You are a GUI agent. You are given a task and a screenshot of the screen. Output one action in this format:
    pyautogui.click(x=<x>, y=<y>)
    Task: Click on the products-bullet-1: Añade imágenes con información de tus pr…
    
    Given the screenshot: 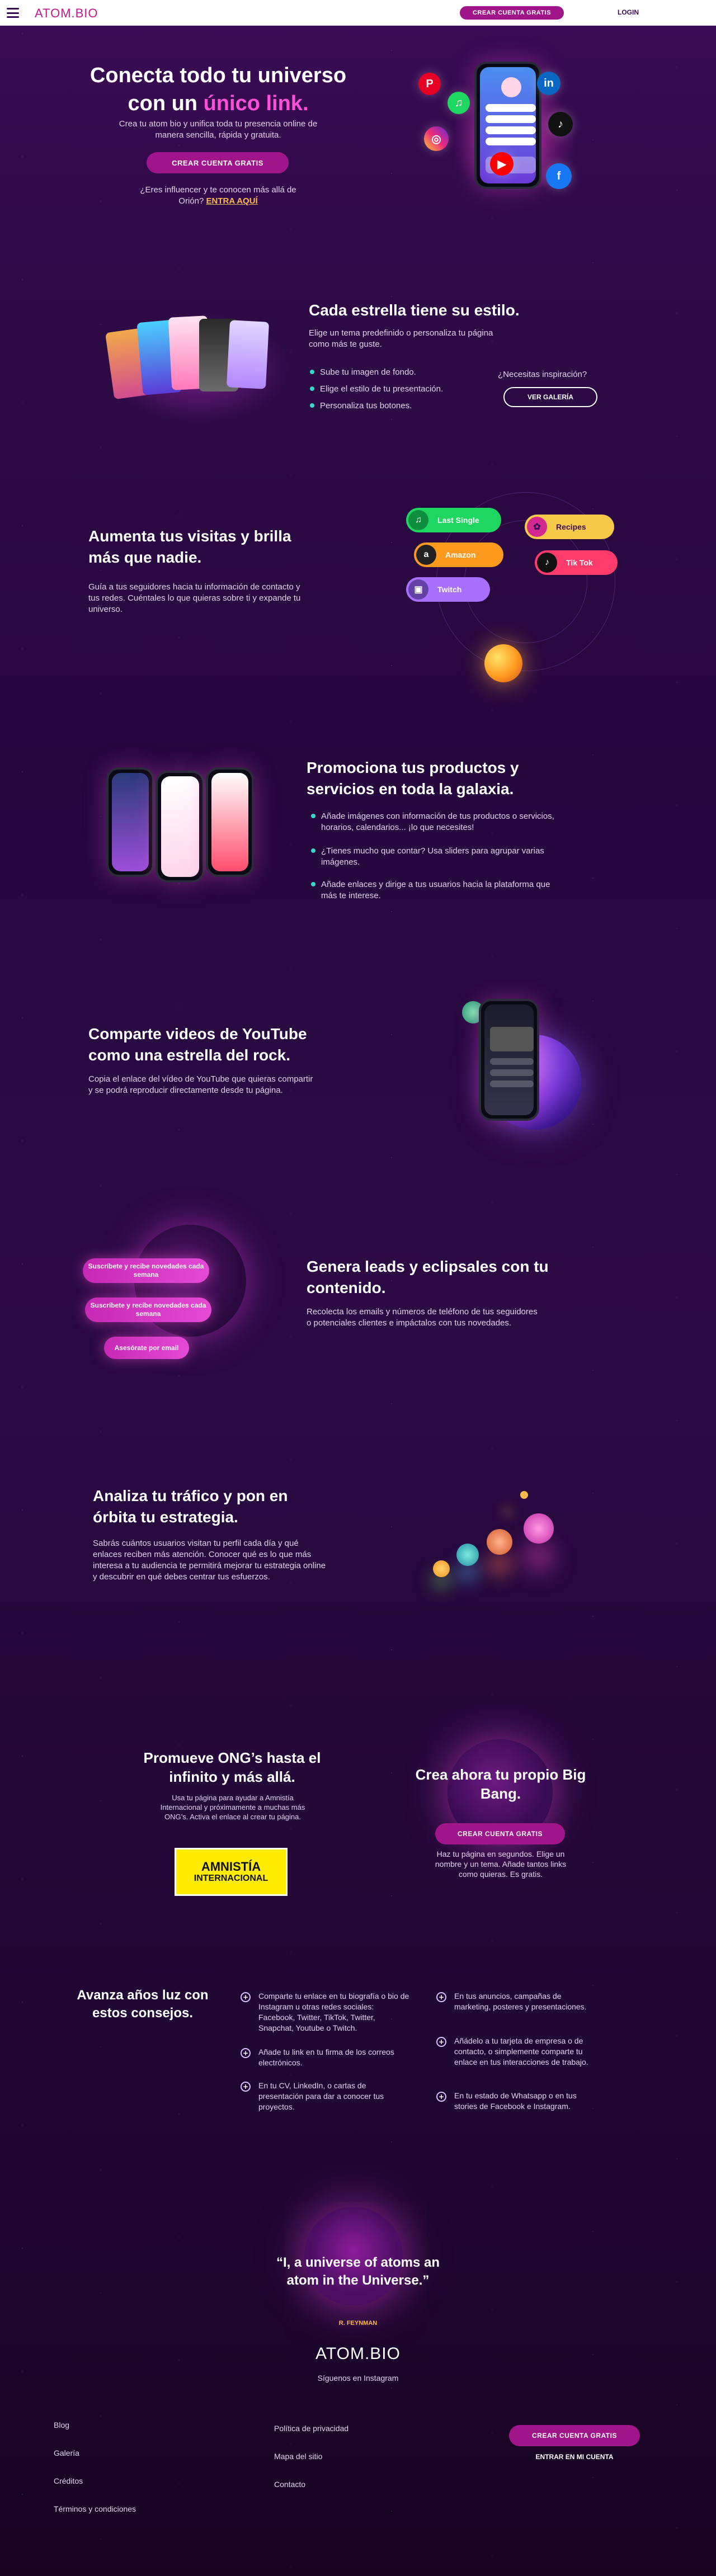 What is the action you would take?
    pyautogui.click(x=433, y=822)
    